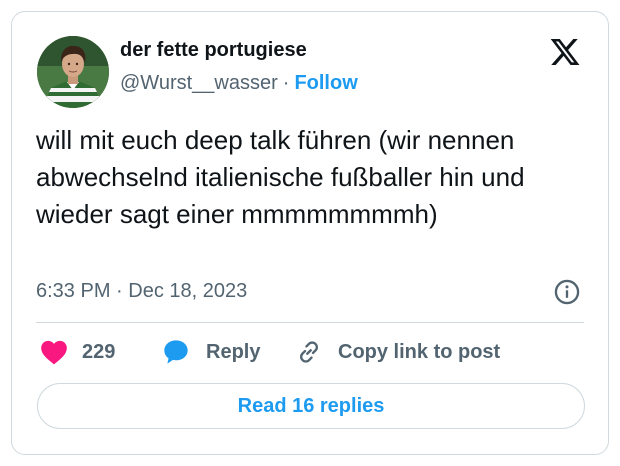 This screenshot has height=466, width=620. What do you see at coordinates (213, 50) in the screenshot?
I see `author-display-name: der fette portugiese` at bounding box center [213, 50].